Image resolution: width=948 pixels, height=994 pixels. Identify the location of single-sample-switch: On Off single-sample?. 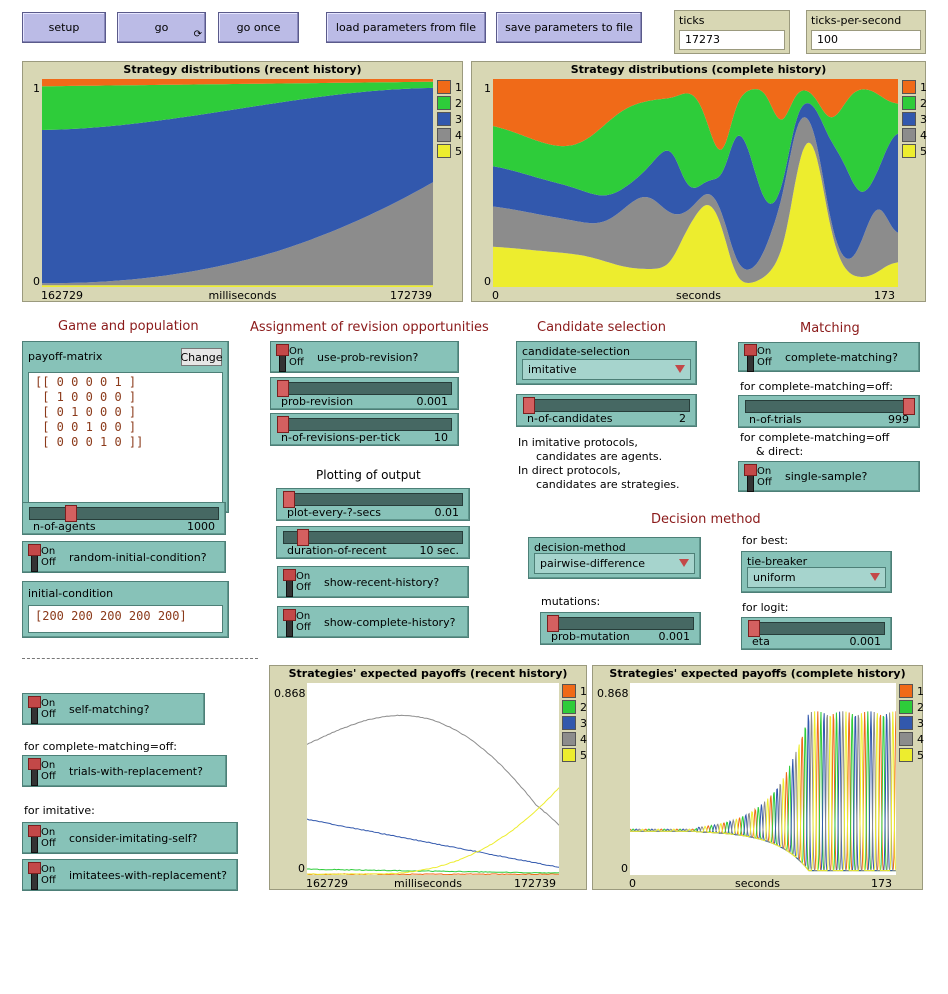
(829, 476).